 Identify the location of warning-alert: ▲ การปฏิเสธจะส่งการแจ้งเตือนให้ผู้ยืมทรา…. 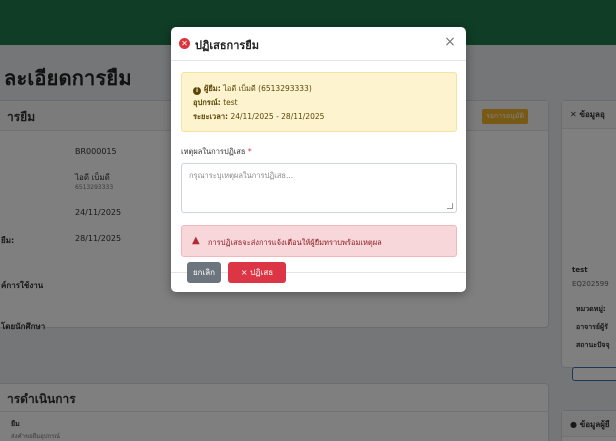
(319, 241).